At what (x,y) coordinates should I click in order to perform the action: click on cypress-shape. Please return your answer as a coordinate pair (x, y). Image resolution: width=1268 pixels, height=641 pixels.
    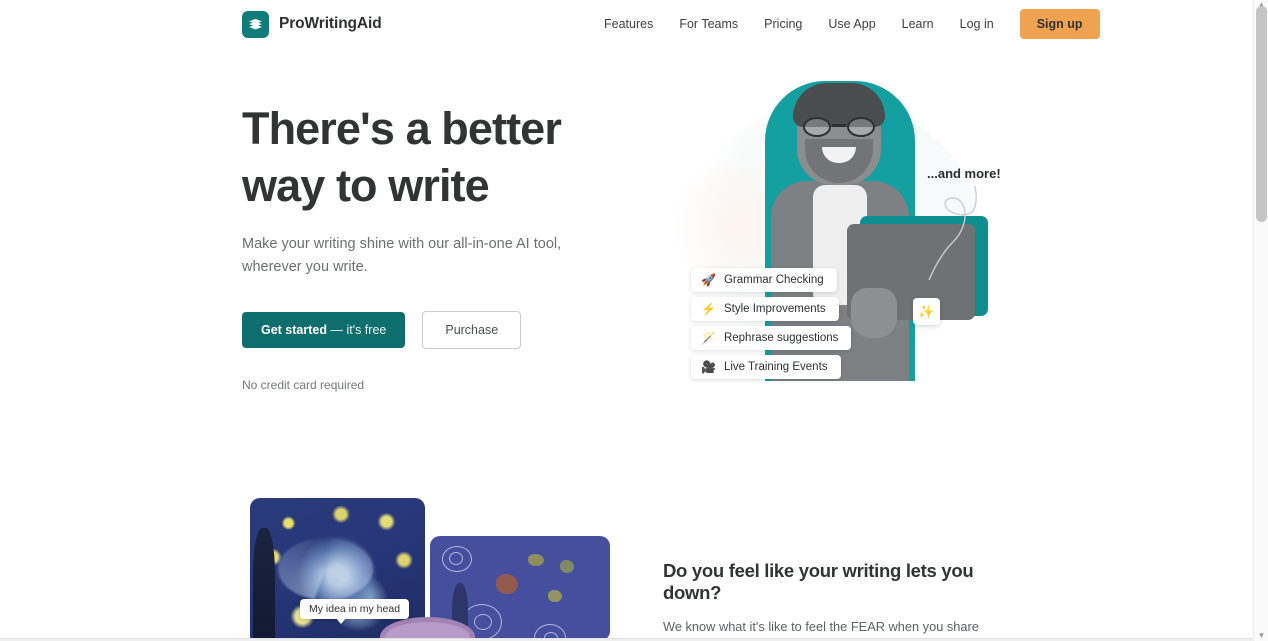
    Looking at the image, I should click on (264, 584).